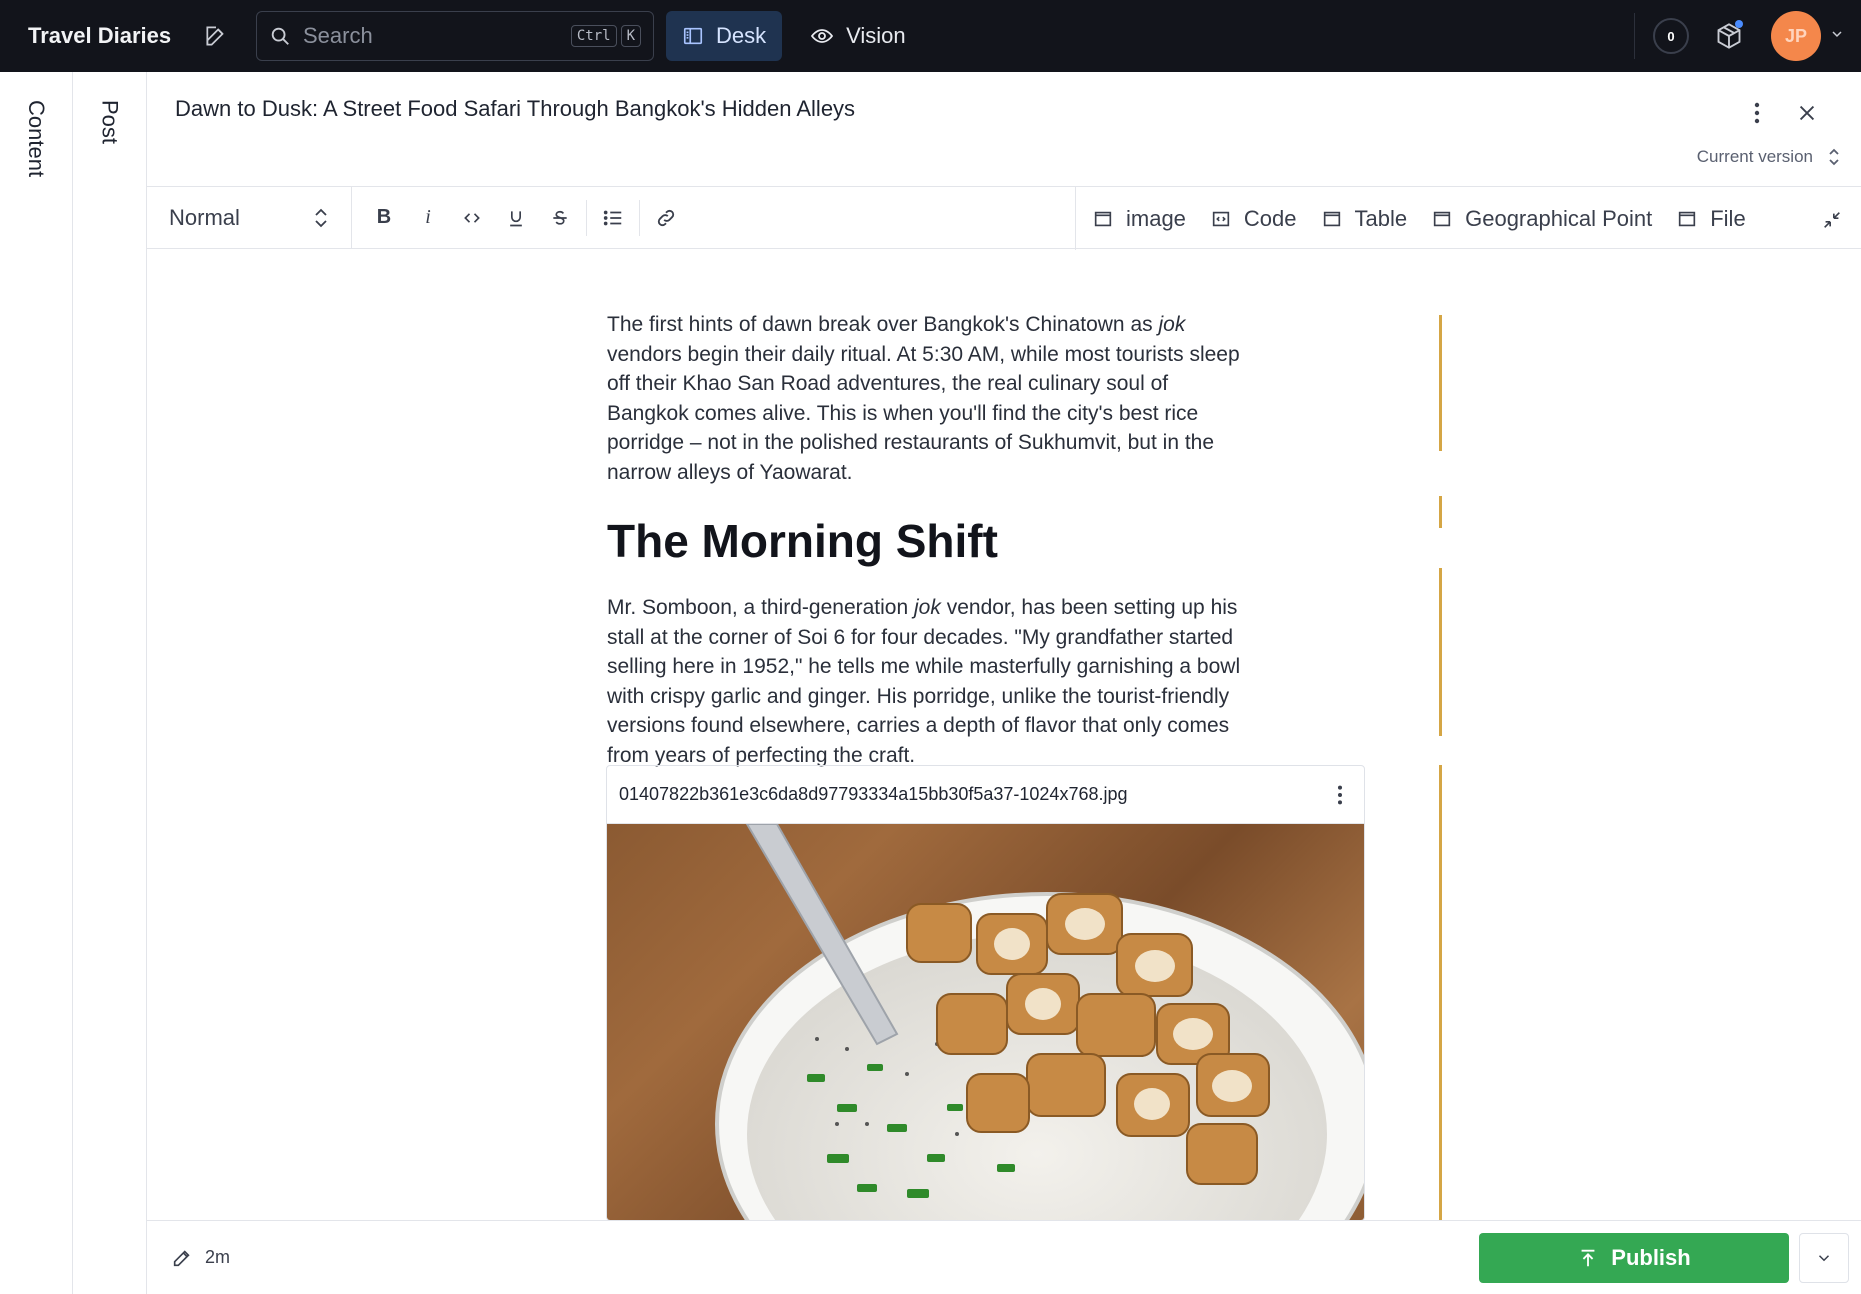  Describe the element at coordinates (36, 138) in the screenshot. I see `content-pane-tab: Content` at that location.